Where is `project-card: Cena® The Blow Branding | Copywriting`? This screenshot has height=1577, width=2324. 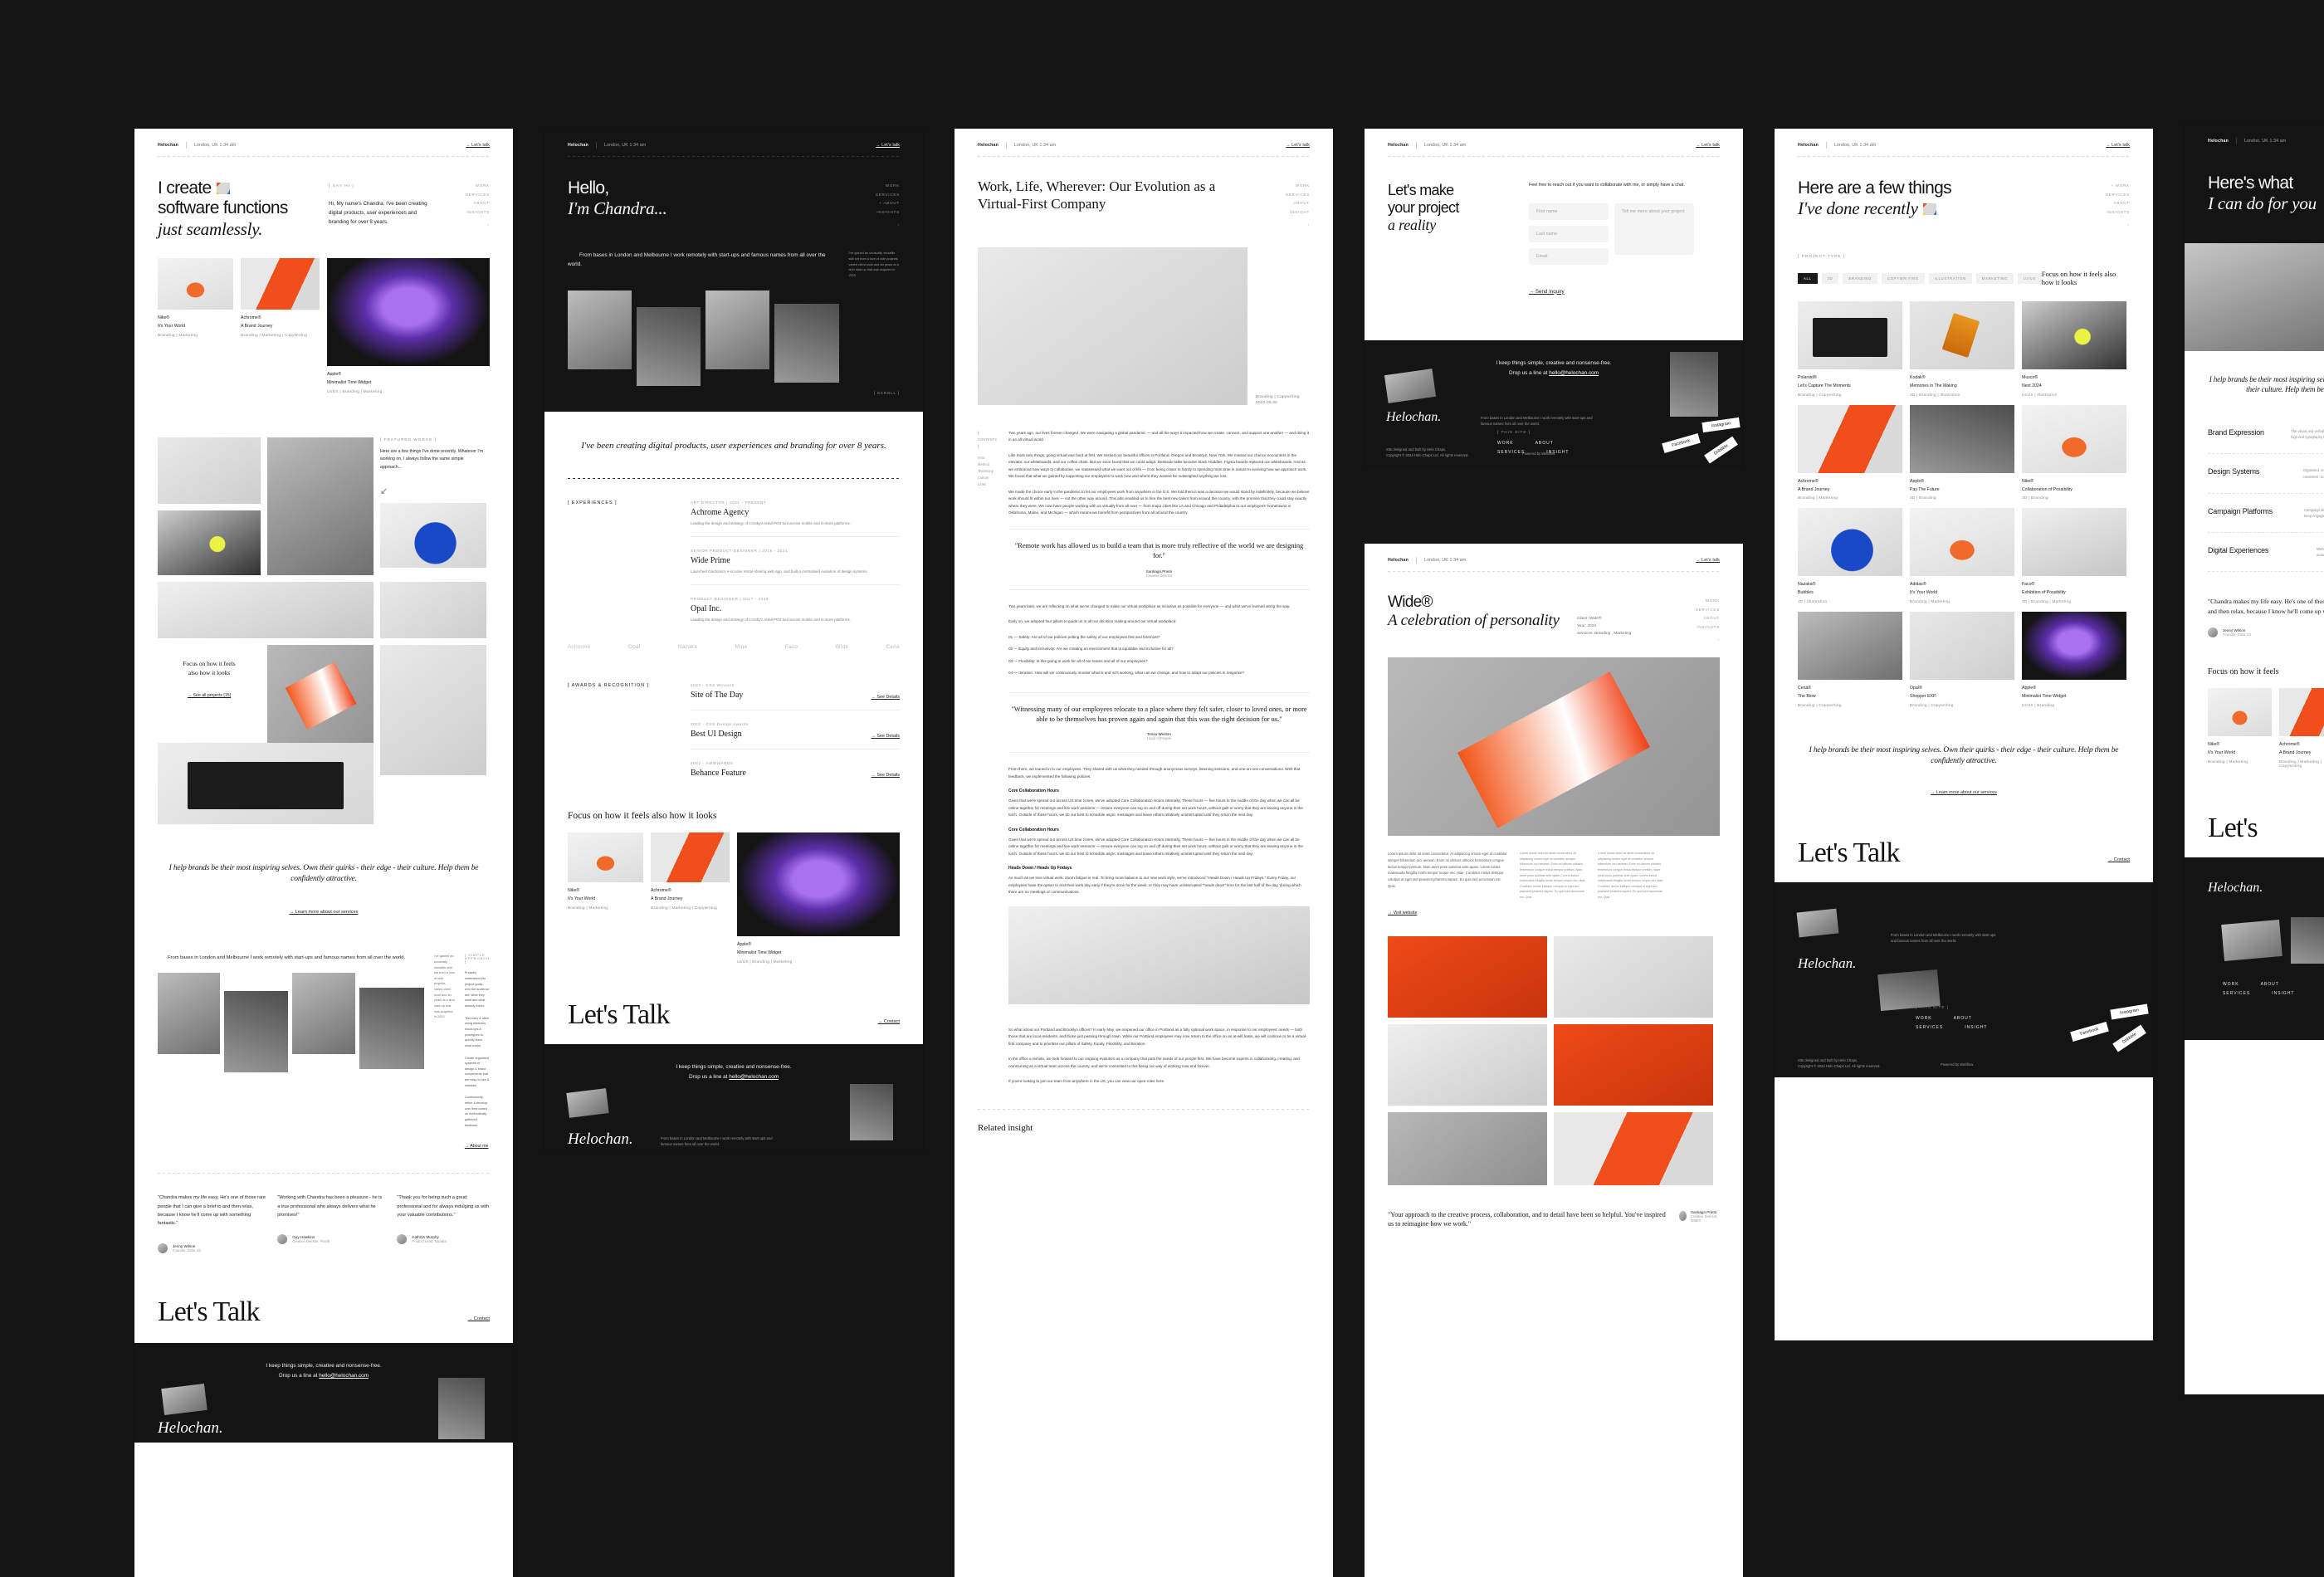 project-card: Cena® The Blow Branding | Copywriting is located at coordinates (1850, 660).